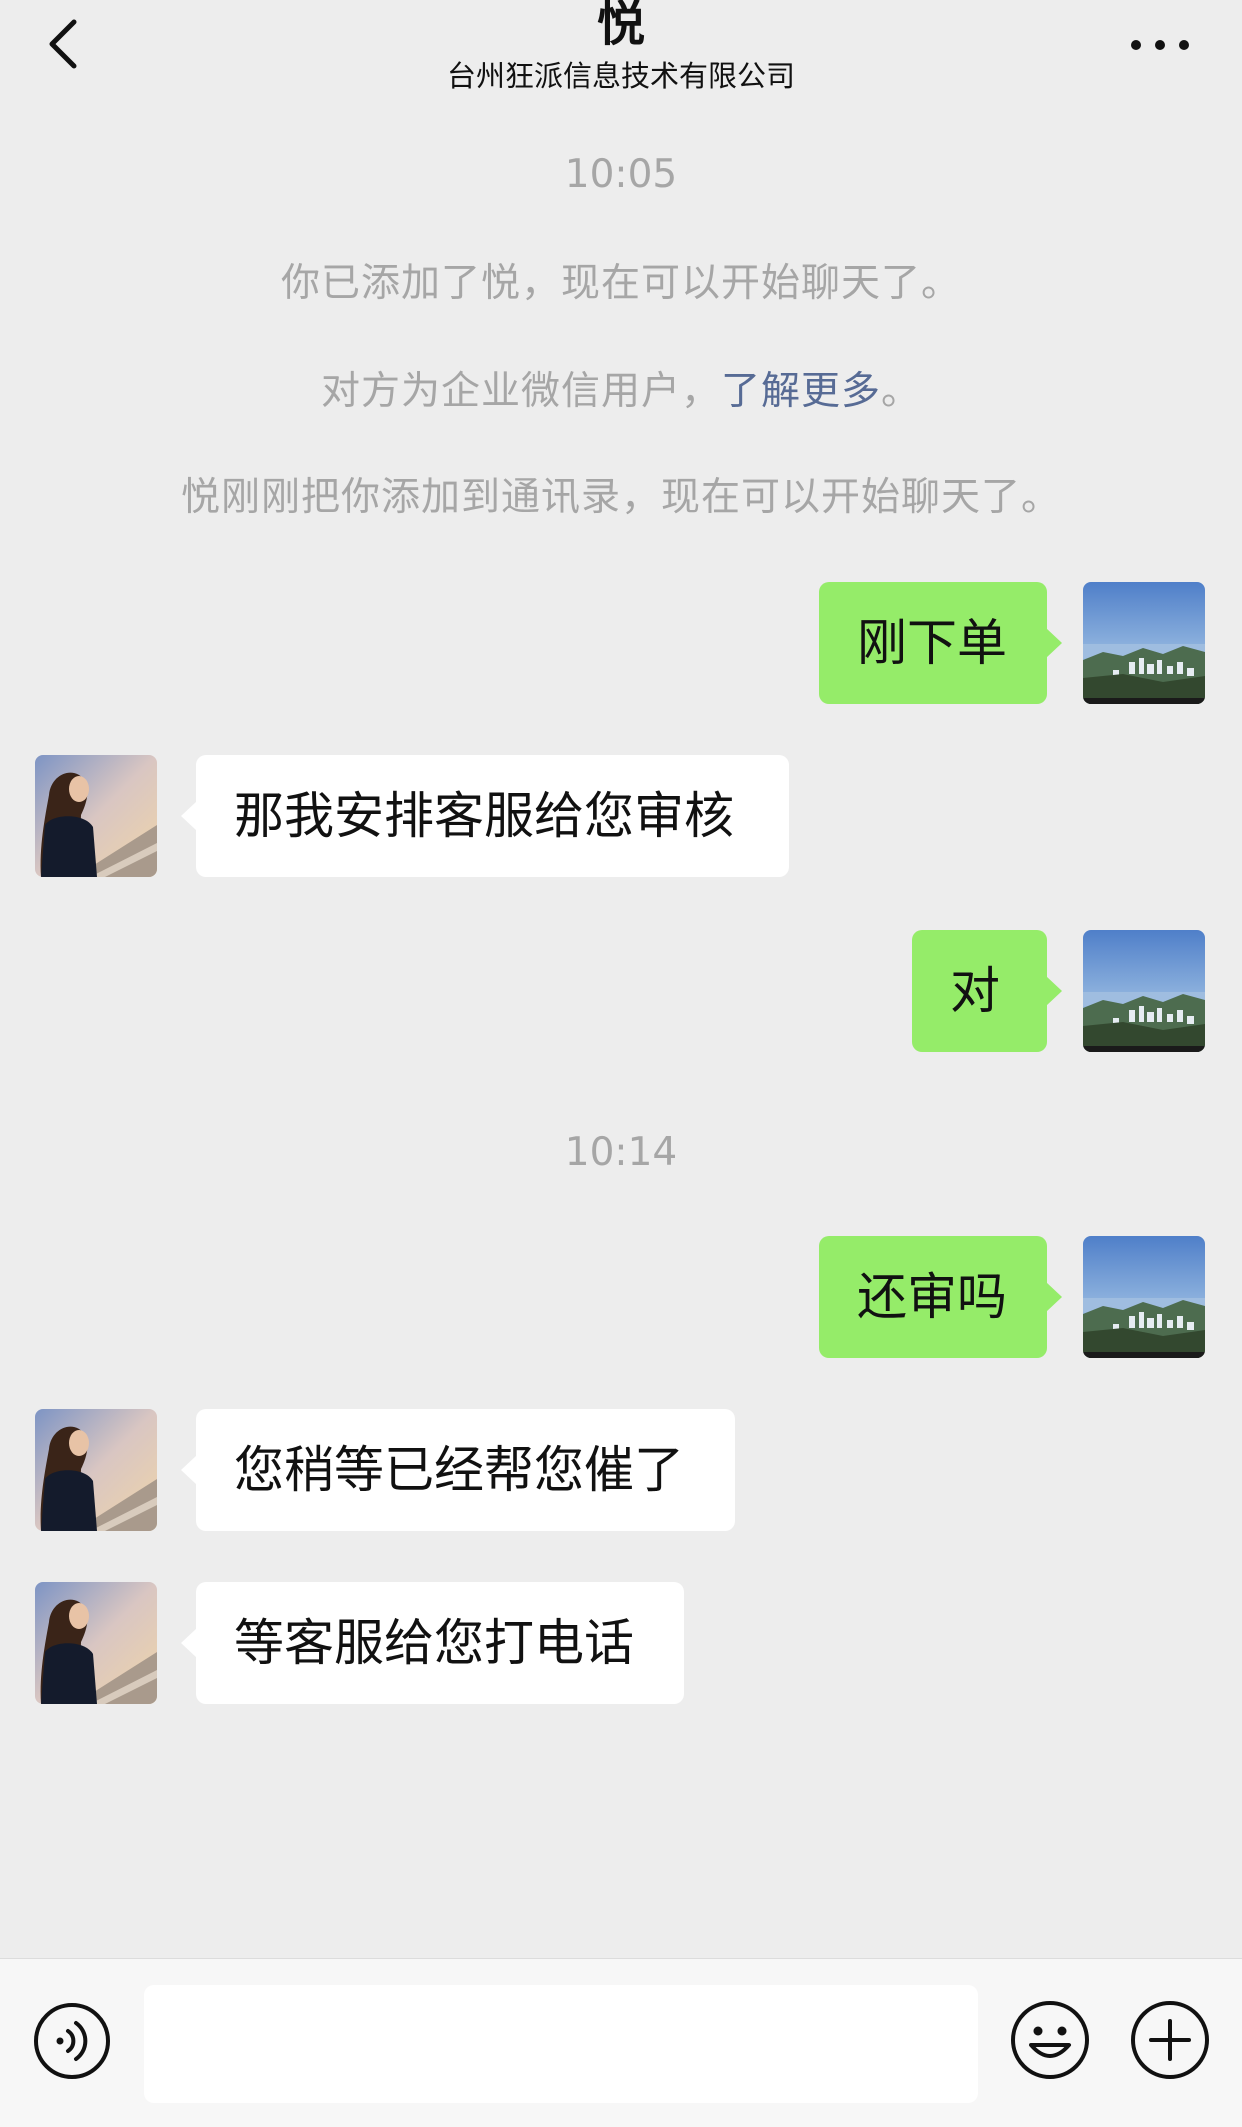 Image resolution: width=1242 pixels, height=2127 pixels. Describe the element at coordinates (620, 76) in the screenshot. I see `chat-subtitle-company: 台州狂派信息技术有限公司` at that location.